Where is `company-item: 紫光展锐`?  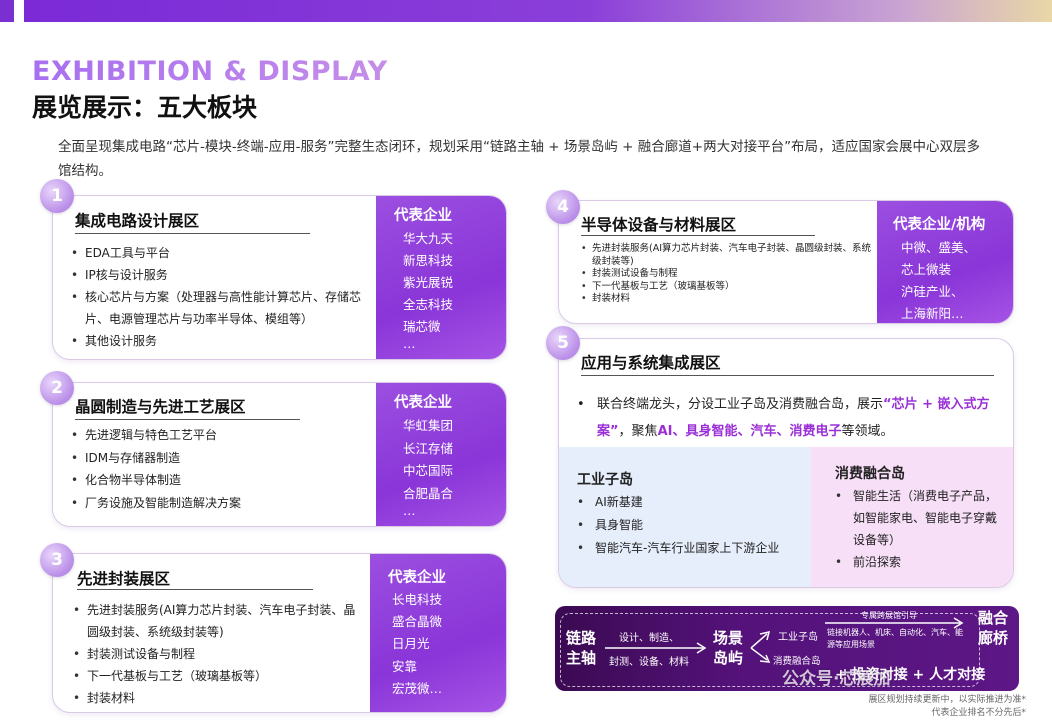 company-item: 紫光展锐 is located at coordinates (428, 282).